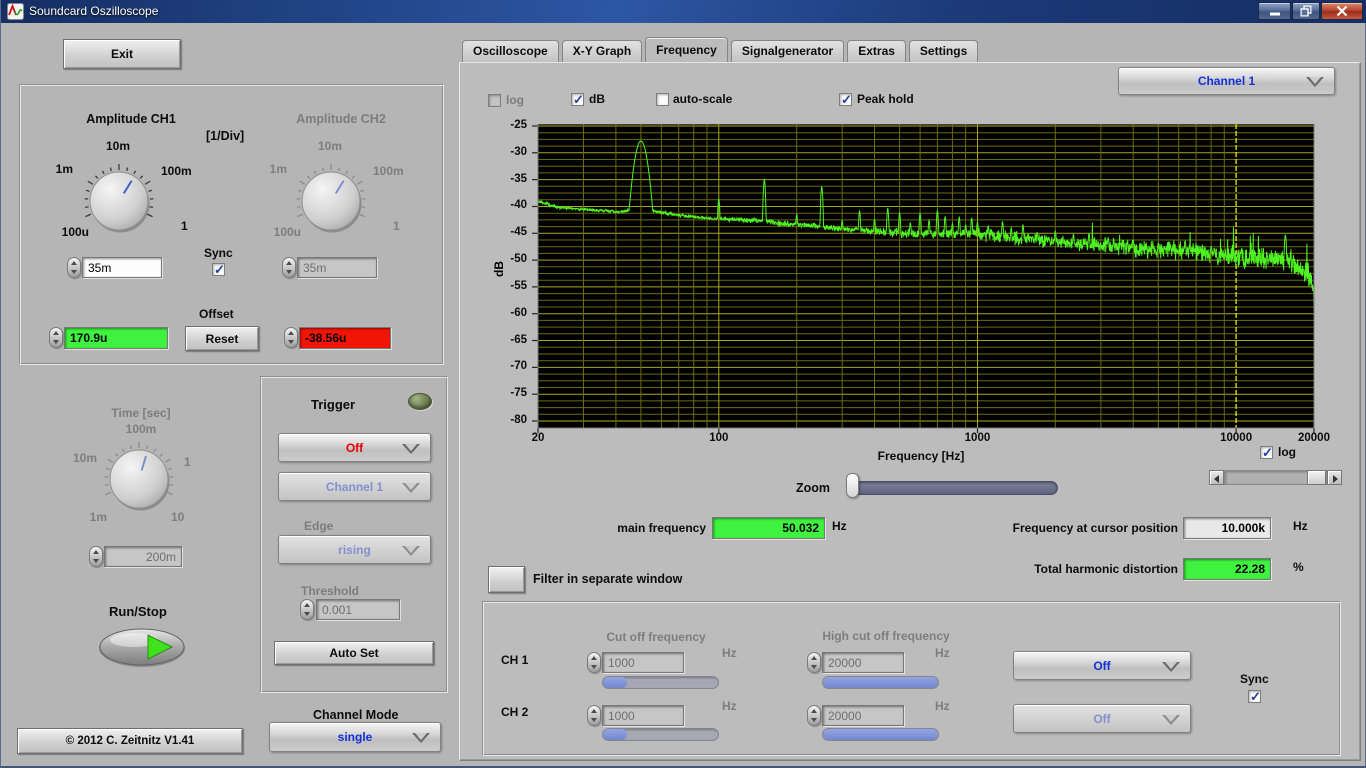 This screenshot has height=768, width=1366. I want to click on amplitude-ch1-knob, so click(119, 201).